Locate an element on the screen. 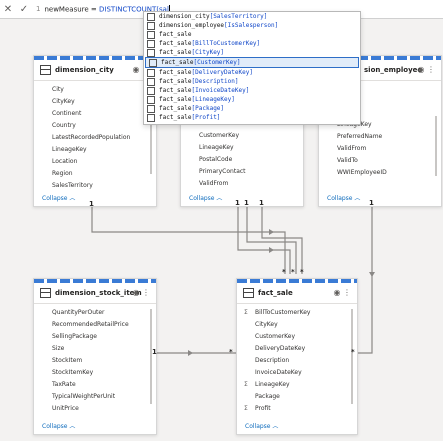  field-item: City is located at coordinates (95, 90).